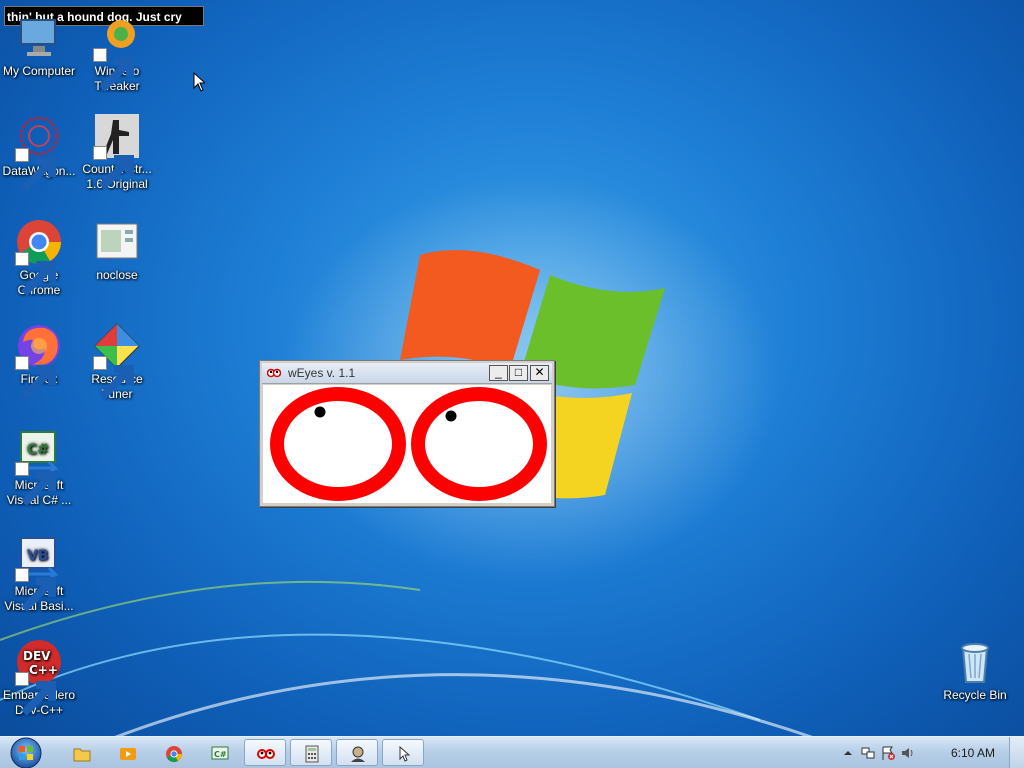  I want to click on weyes-window: wEyes v. 1.1 _ □ ✕, so click(407, 433).